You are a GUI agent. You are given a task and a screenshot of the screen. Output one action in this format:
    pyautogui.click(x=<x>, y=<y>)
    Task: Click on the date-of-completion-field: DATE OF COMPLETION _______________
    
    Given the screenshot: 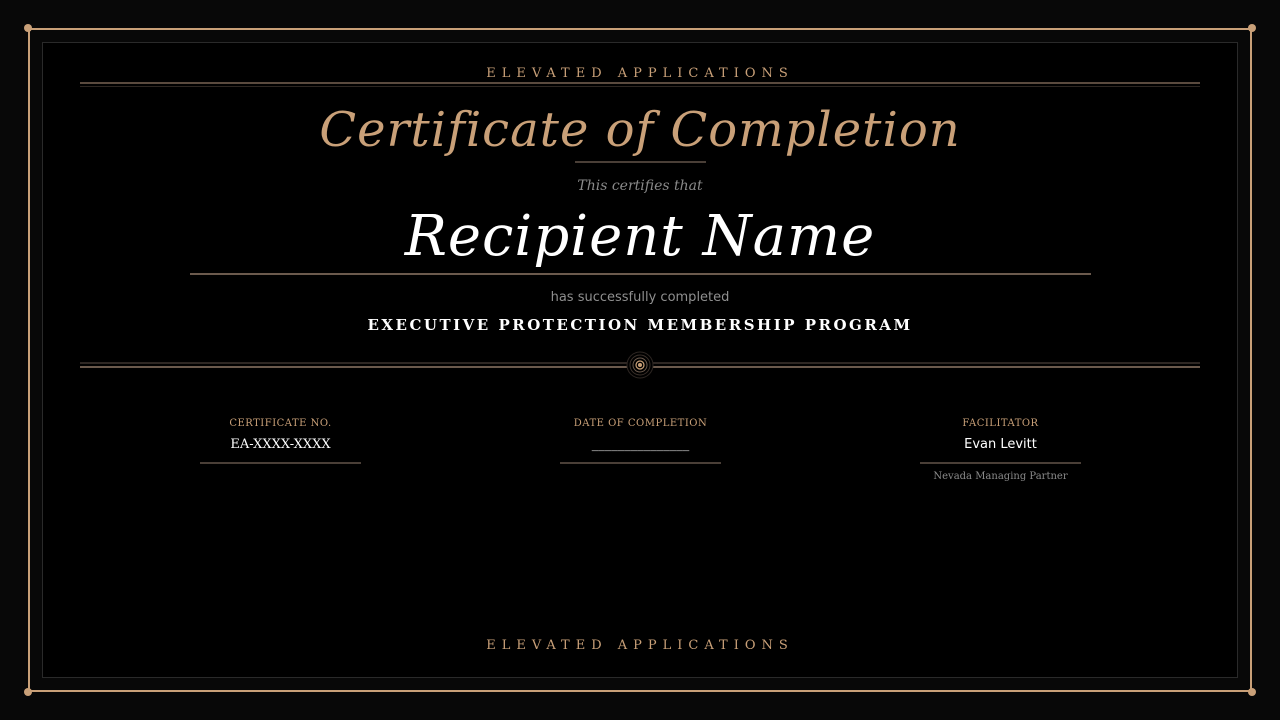 What is the action you would take?
    pyautogui.click(x=640, y=441)
    